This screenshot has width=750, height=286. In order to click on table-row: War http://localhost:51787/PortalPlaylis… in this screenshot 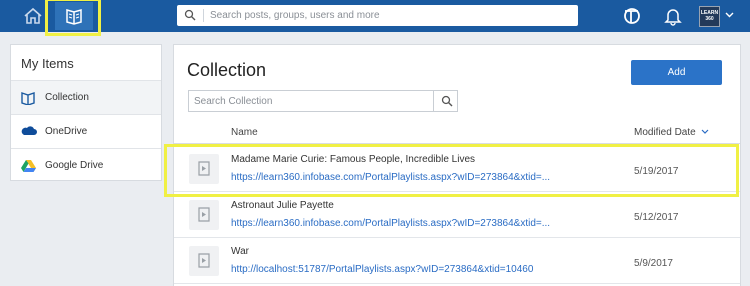, I will do `click(457, 261)`.